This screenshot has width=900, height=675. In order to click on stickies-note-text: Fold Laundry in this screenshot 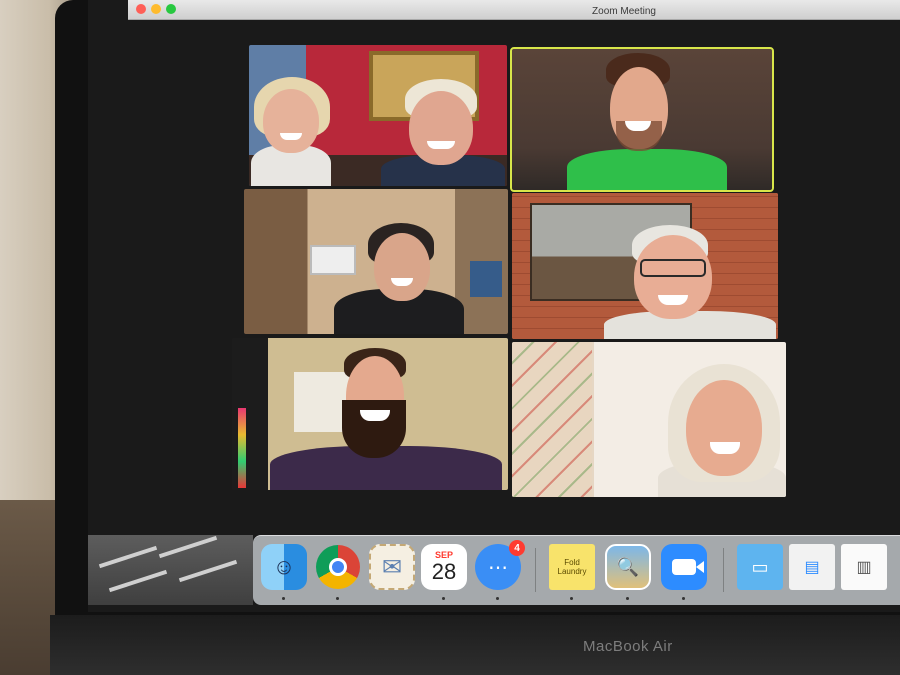, I will do `click(572, 567)`.